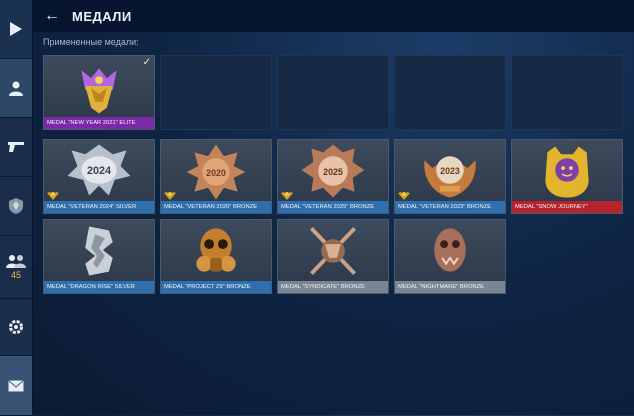 Image resolution: width=634 pixels, height=416 pixels. I want to click on page-title: МЕДАЛИ, so click(102, 16).